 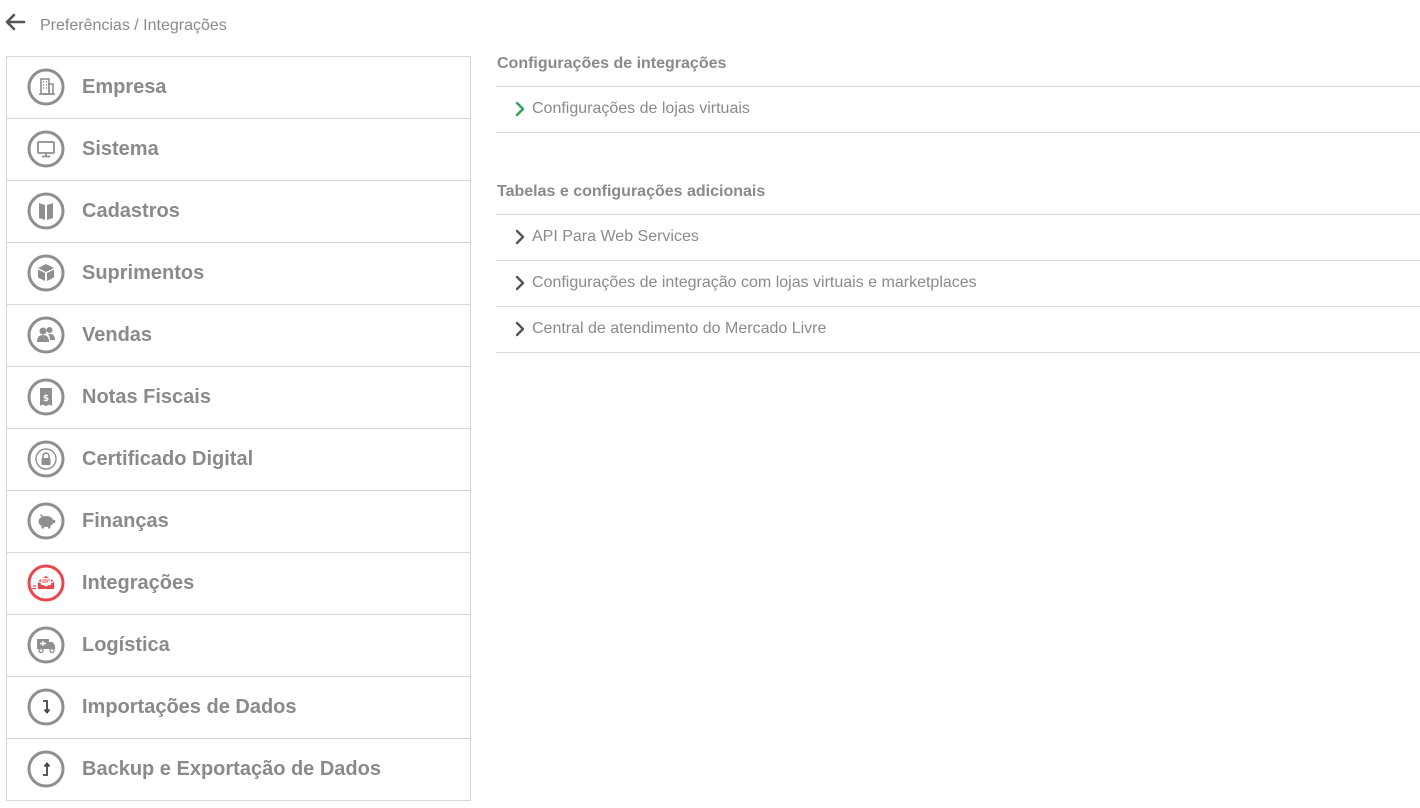 I want to click on export-icon, so click(x=46, y=769).